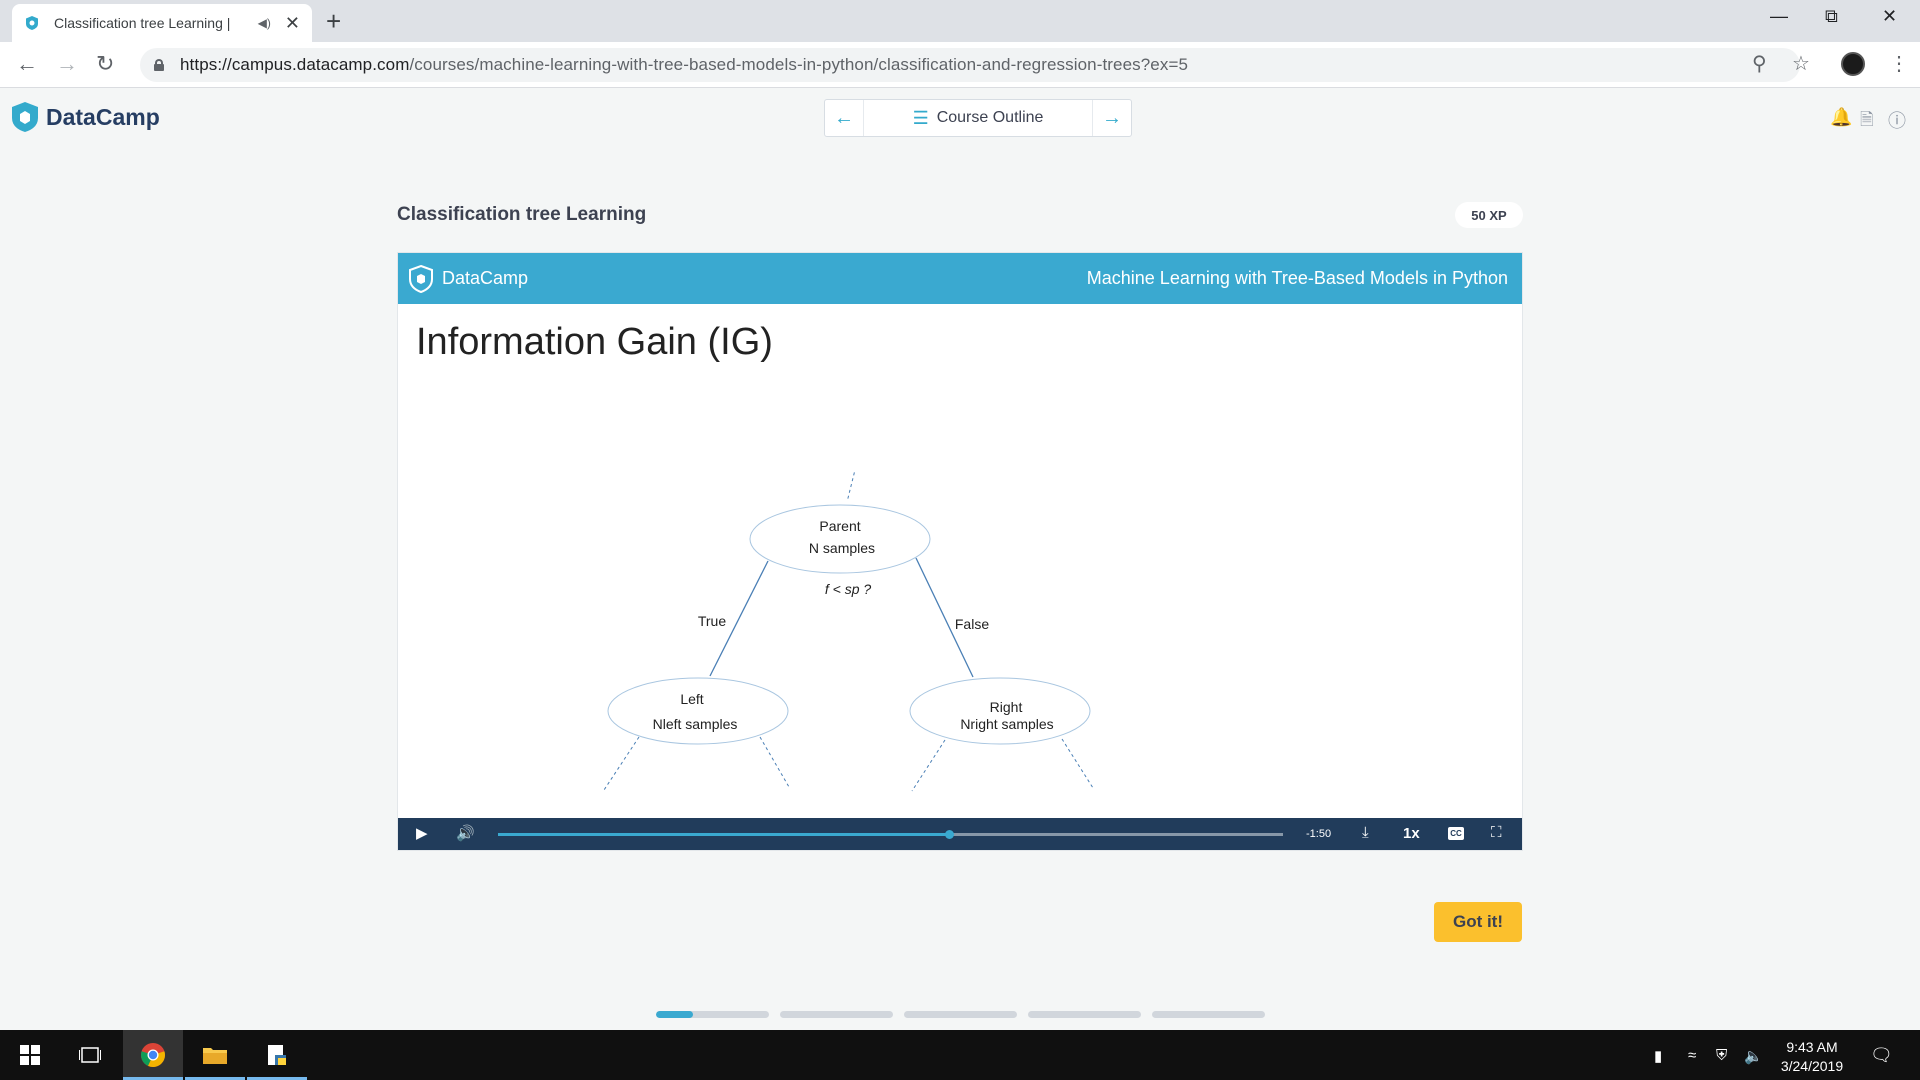 Image resolution: width=1920 pixels, height=1080 pixels. Describe the element at coordinates (1831, 16) in the screenshot. I see `restore-window-icon: ⧉` at that location.